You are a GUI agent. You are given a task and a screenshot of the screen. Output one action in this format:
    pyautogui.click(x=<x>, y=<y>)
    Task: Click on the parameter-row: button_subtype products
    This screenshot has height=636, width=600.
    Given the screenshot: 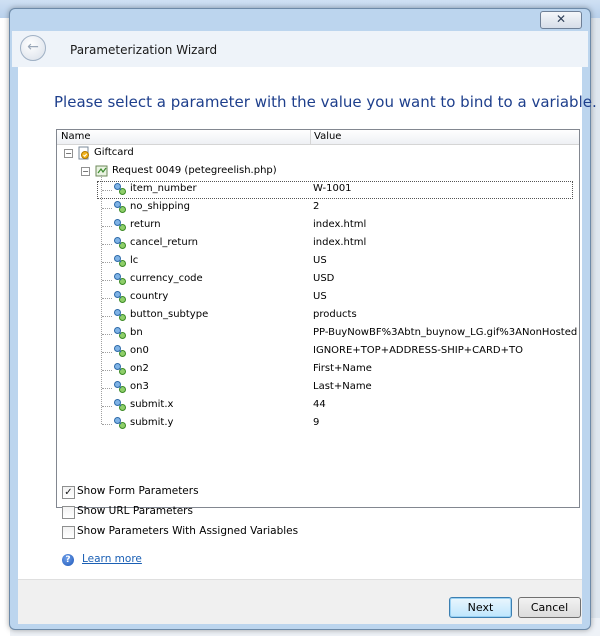 What is the action you would take?
    pyautogui.click(x=318, y=316)
    